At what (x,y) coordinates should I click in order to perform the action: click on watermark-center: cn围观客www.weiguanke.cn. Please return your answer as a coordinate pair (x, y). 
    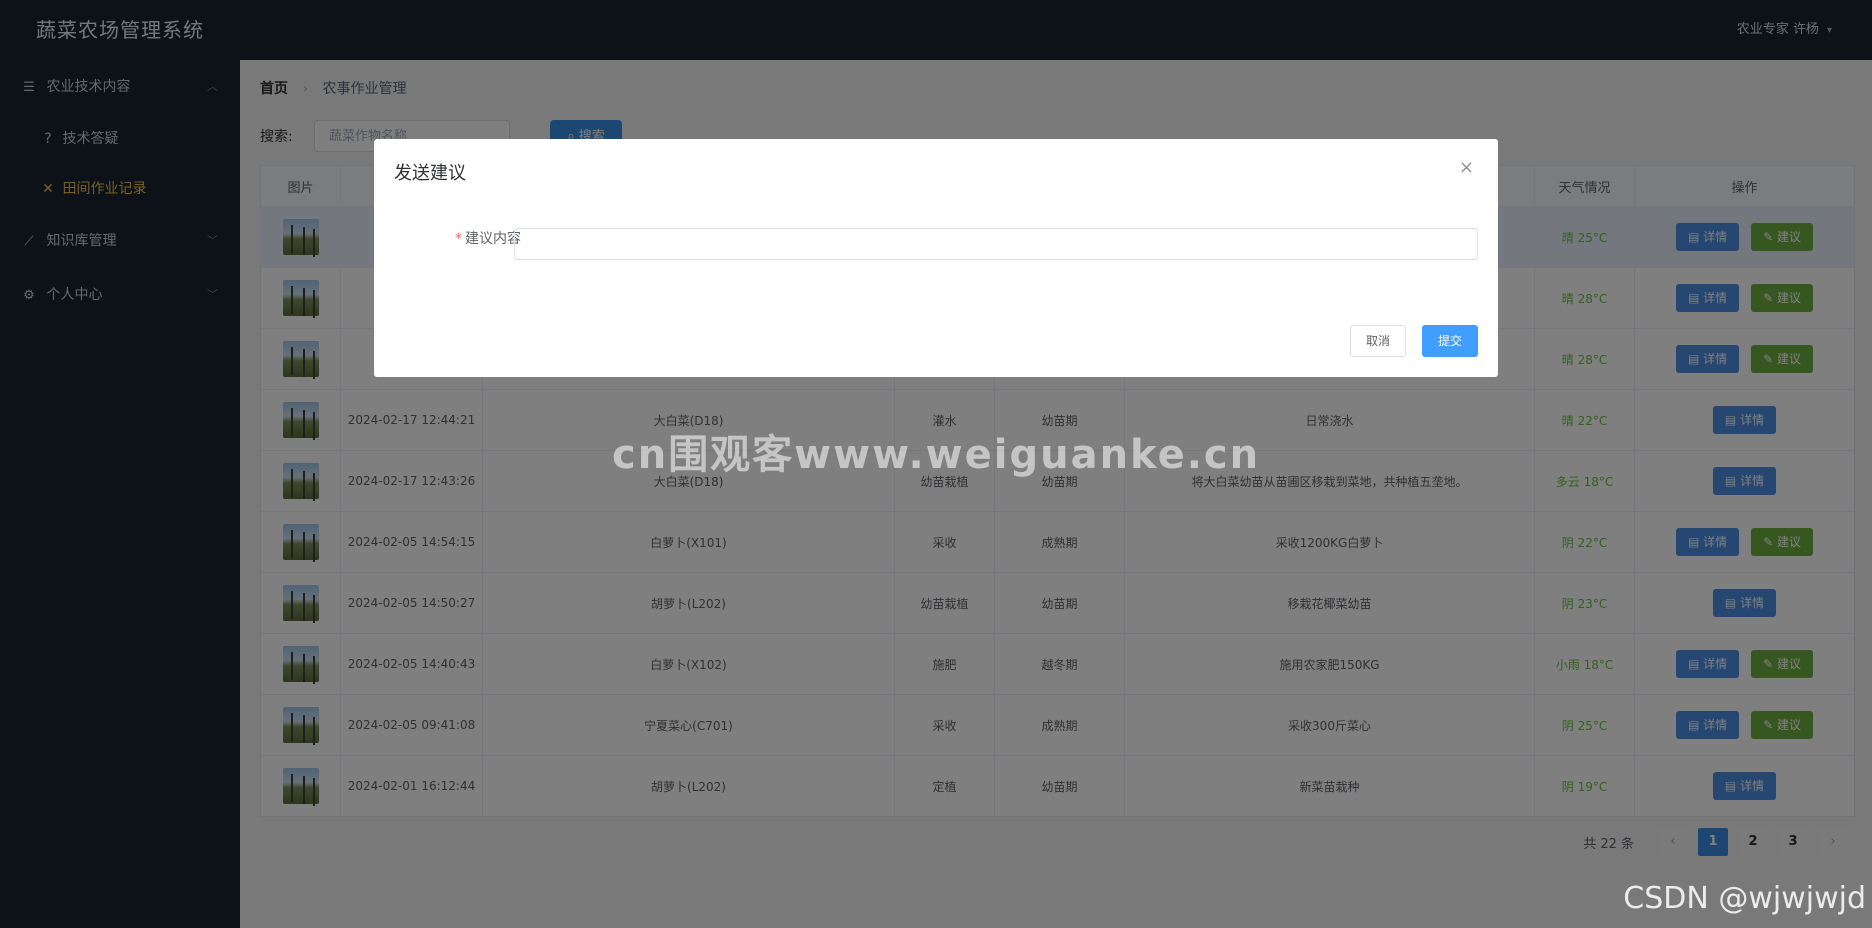
    Looking at the image, I should click on (936, 455).